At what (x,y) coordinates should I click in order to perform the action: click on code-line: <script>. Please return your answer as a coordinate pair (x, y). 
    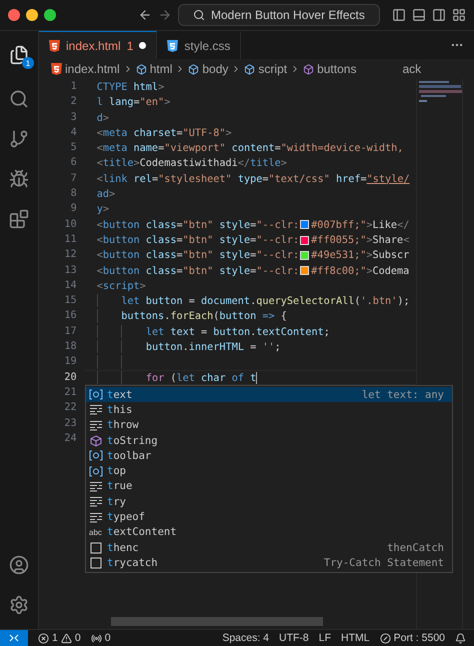
    Looking at the image, I should click on (121, 287).